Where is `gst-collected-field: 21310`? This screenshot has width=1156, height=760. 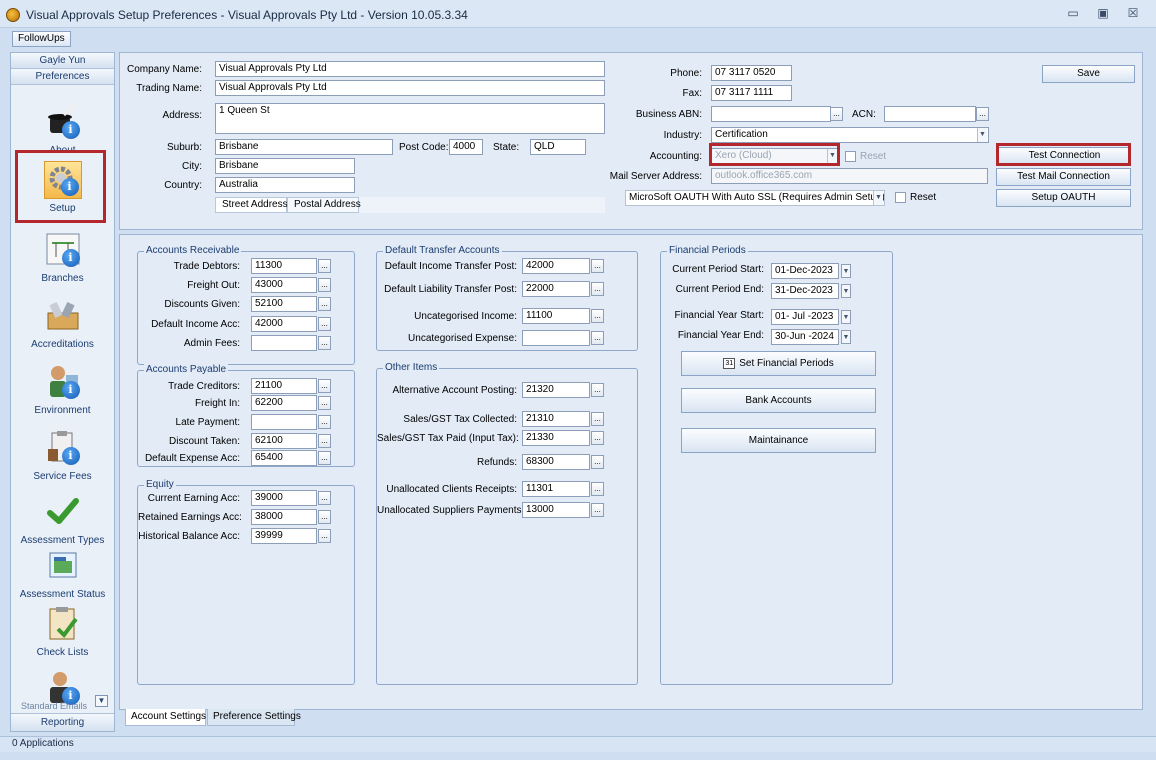 gst-collected-field: 21310 is located at coordinates (556, 419).